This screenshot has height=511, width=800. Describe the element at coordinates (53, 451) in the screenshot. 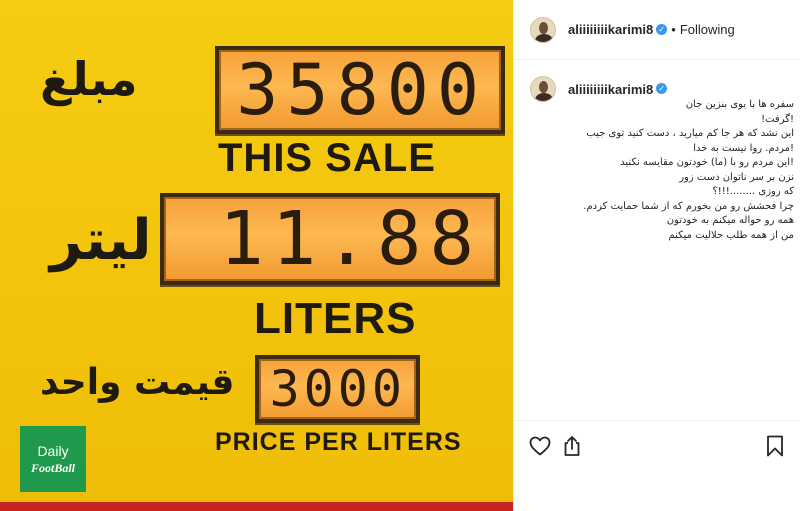

I see `watermark-line-1: Daily` at that location.